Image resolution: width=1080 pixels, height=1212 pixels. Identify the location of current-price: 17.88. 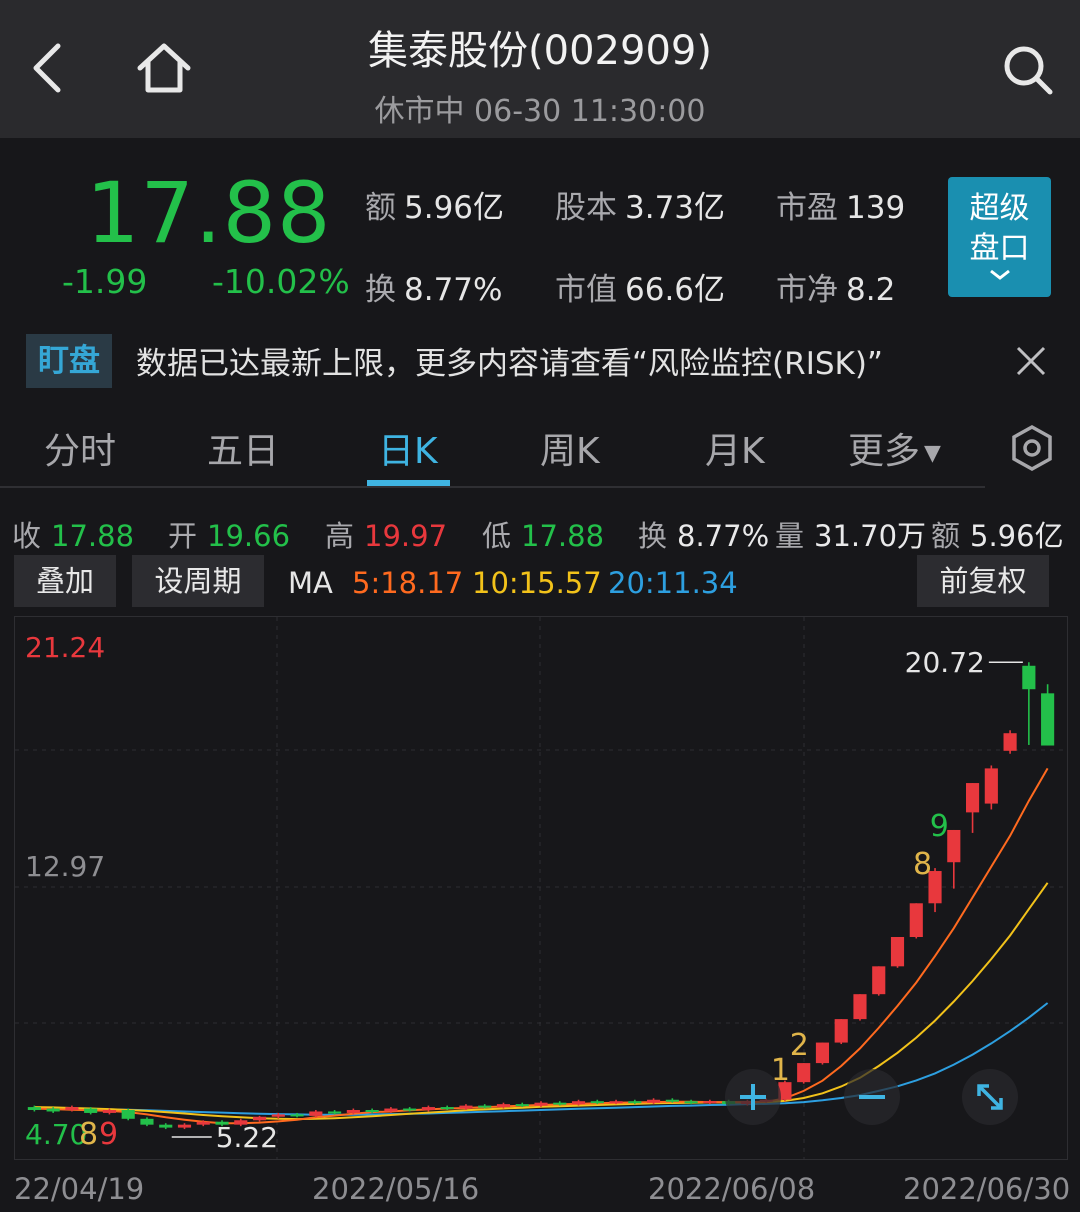
(209, 213).